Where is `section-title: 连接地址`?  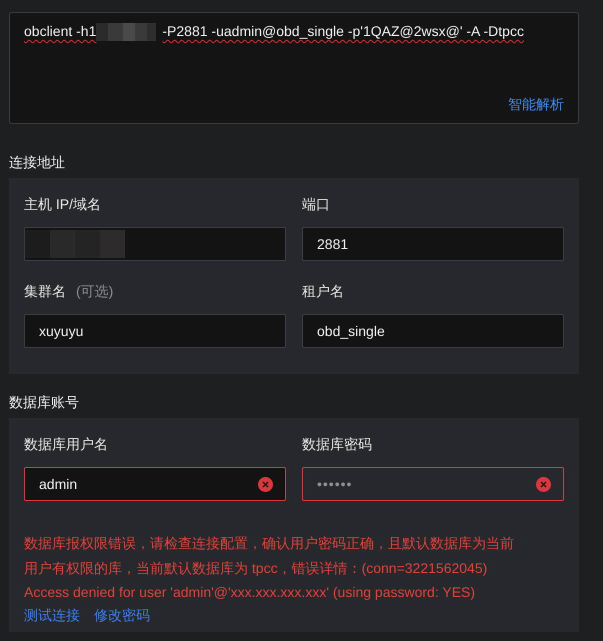 section-title: 连接地址 is located at coordinates (37, 162).